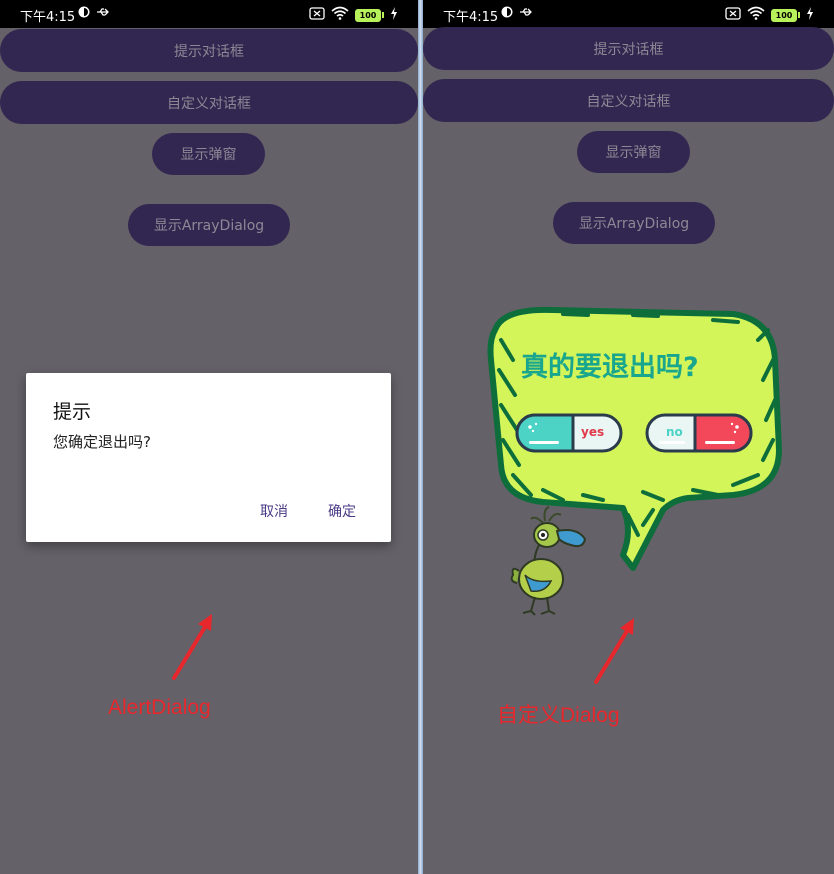 Image resolution: width=834 pixels, height=874 pixels. Describe the element at coordinates (674, 432) in the screenshot. I see `no-label: no` at that location.